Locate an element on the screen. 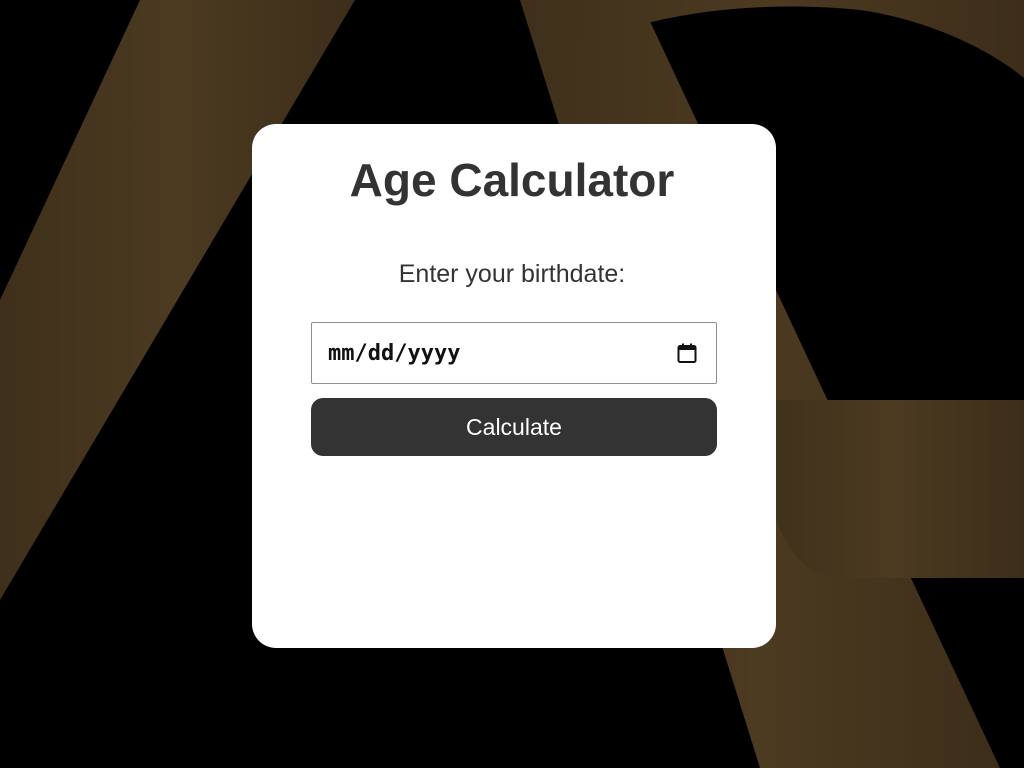  calendar-icon is located at coordinates (687, 353).